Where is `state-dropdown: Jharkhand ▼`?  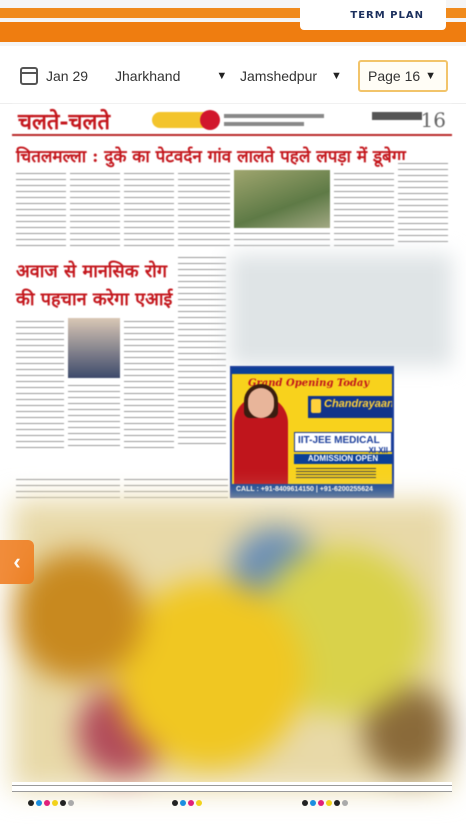
state-dropdown: Jharkhand ▼ is located at coordinates (171, 76).